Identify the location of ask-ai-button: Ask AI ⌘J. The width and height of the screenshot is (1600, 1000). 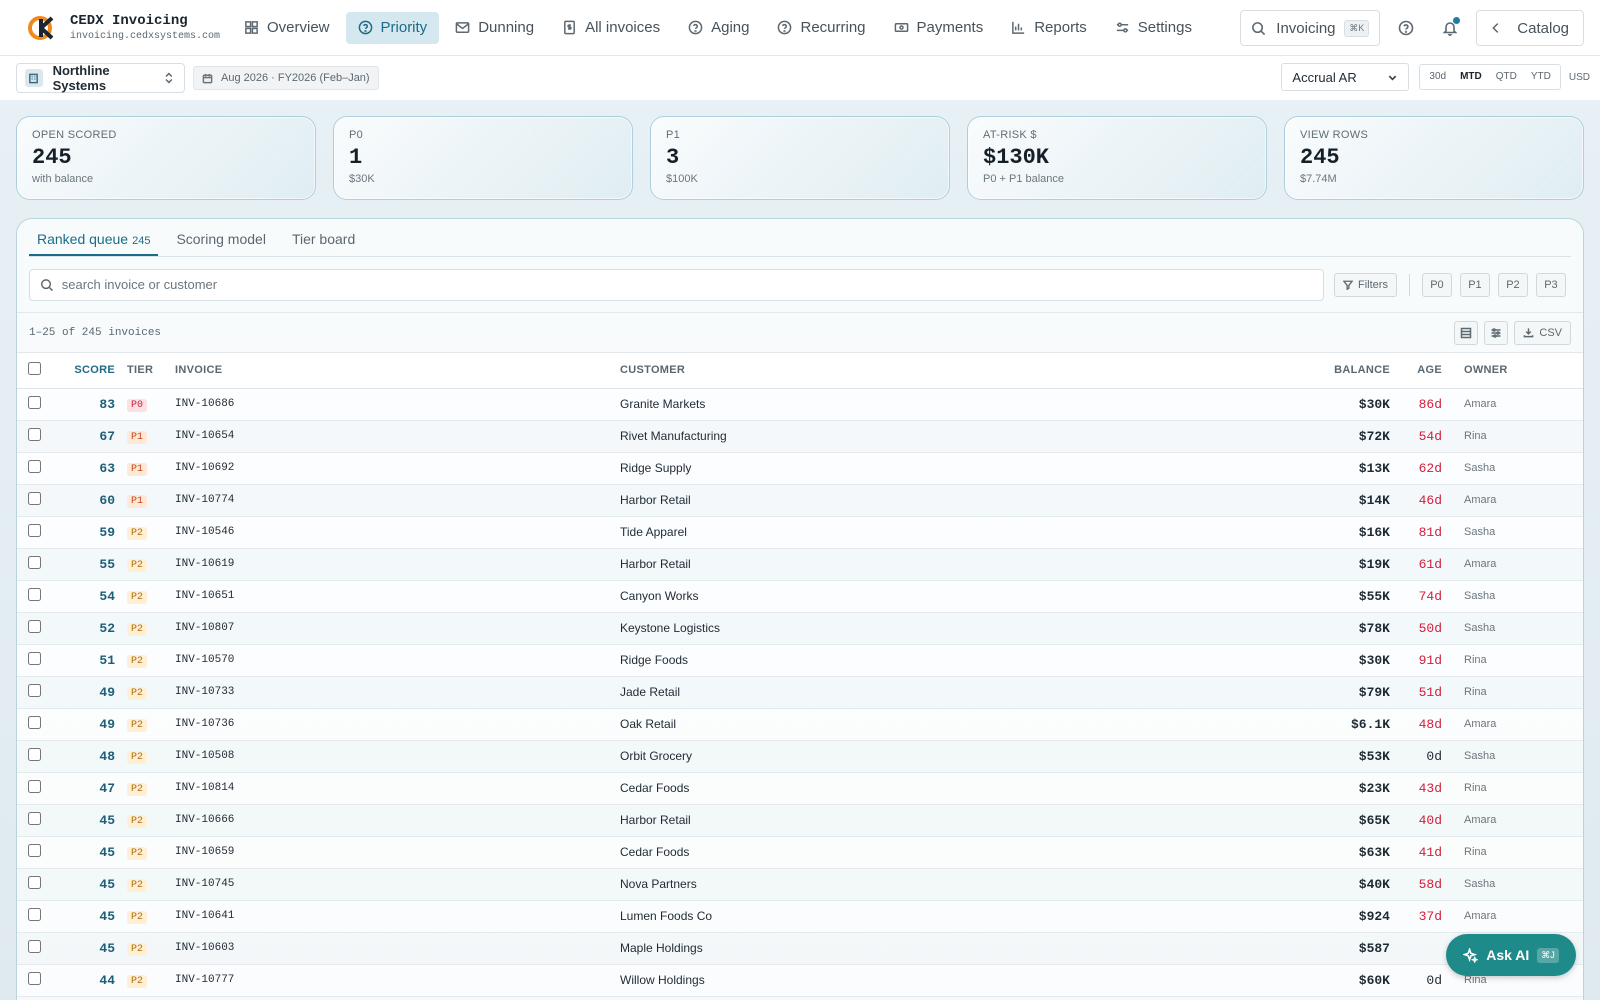
(1511, 955).